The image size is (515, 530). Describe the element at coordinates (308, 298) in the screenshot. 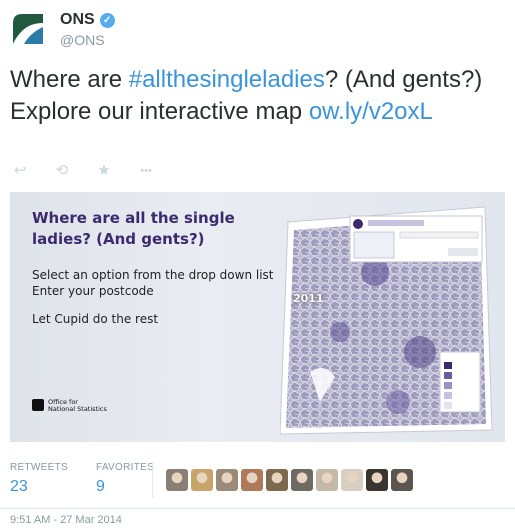

I see `map-year-label: 2011` at that location.